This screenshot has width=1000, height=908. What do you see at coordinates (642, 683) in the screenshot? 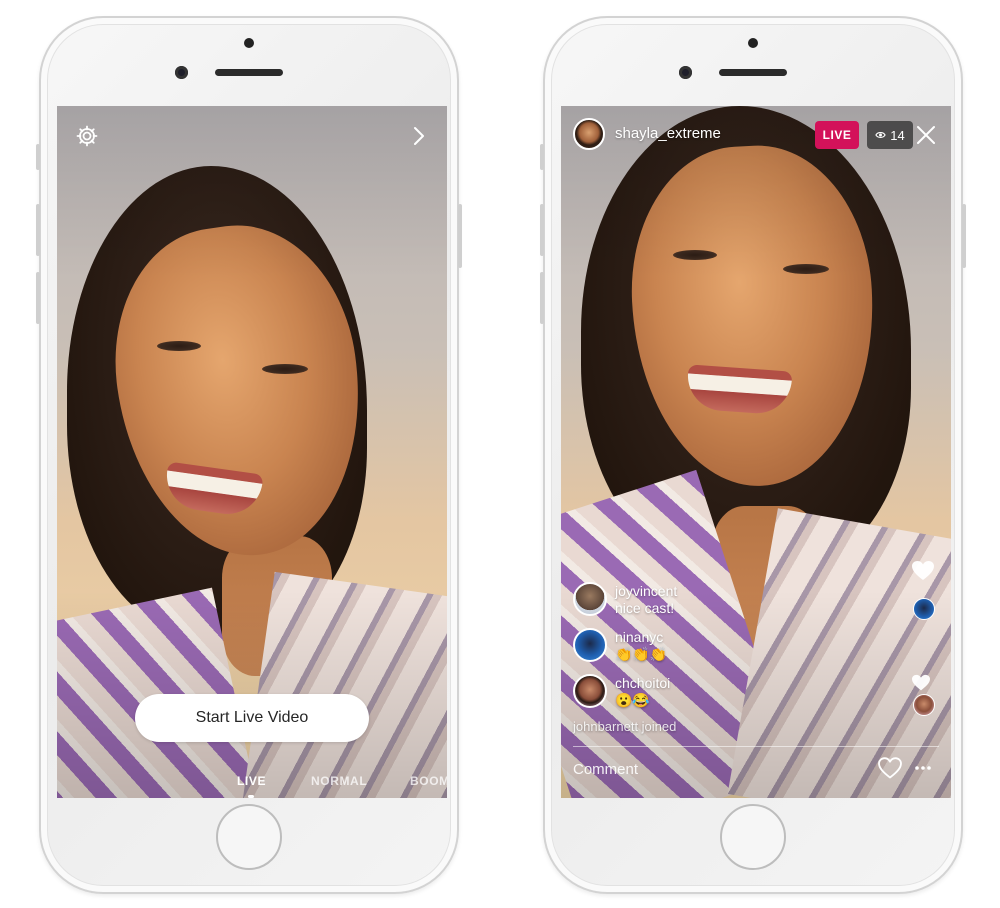
I see `comment-username: chchoitoi` at bounding box center [642, 683].